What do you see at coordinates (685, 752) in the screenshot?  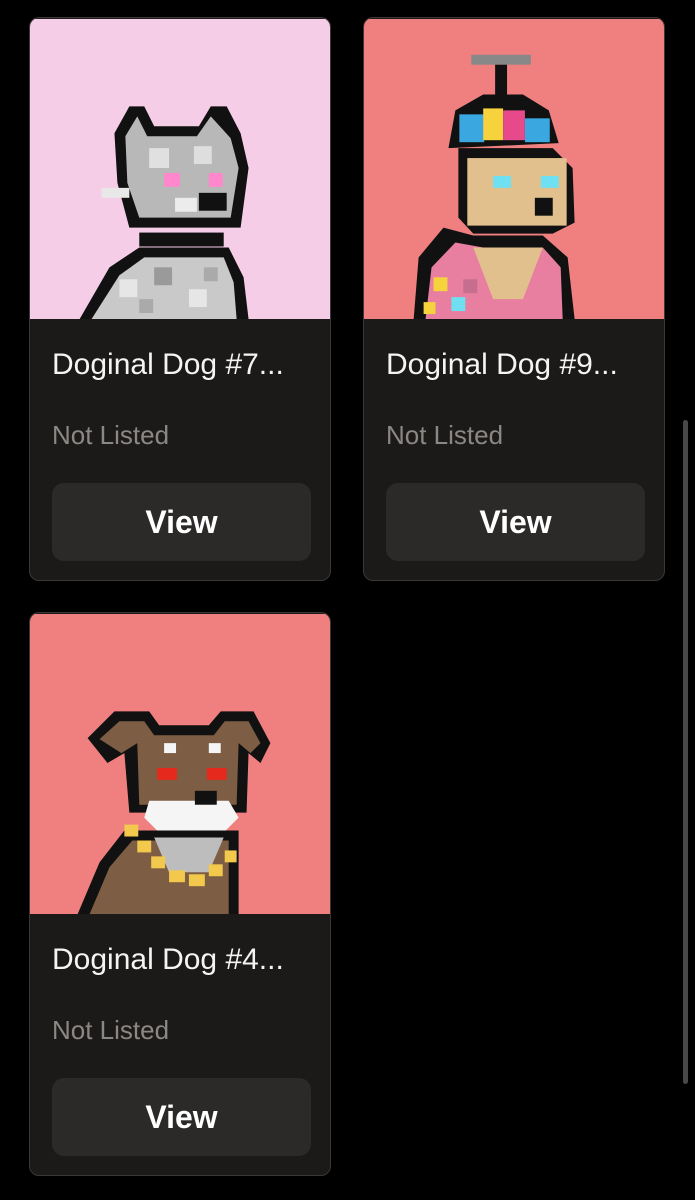 I see `scrollbar` at bounding box center [685, 752].